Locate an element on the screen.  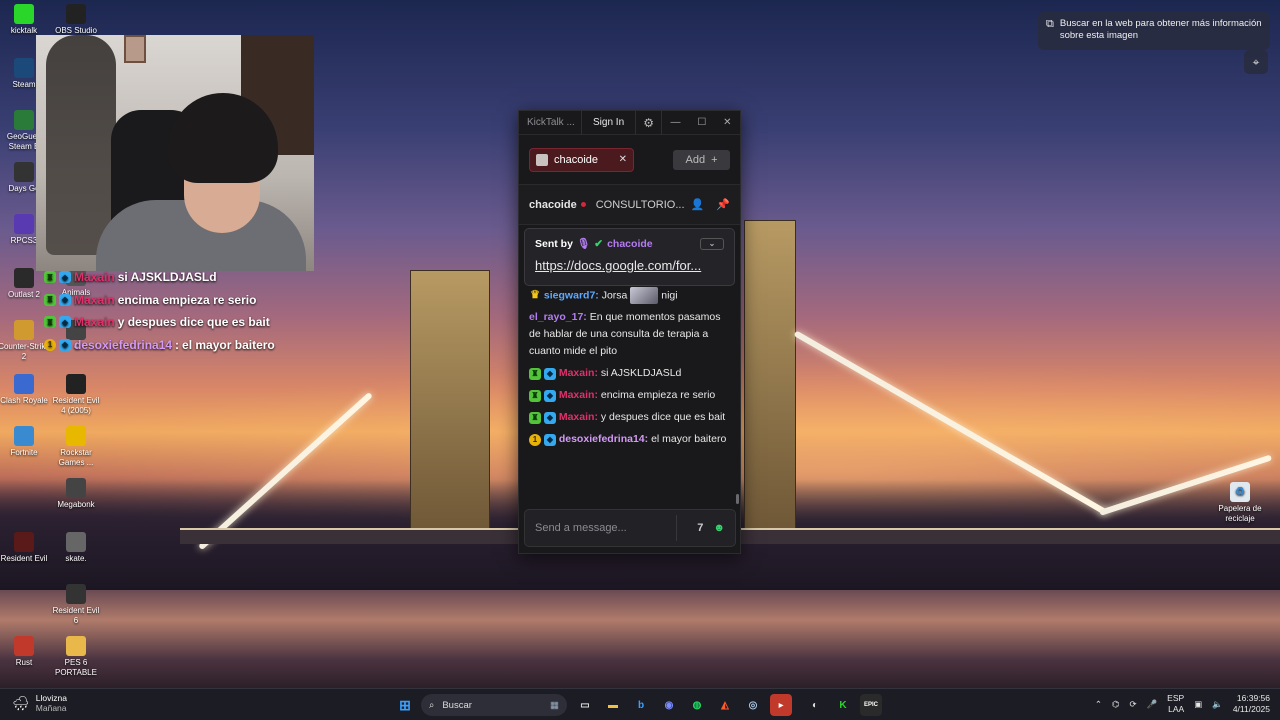
clock-date: 4/11/2025 is located at coordinates (1251, 709).